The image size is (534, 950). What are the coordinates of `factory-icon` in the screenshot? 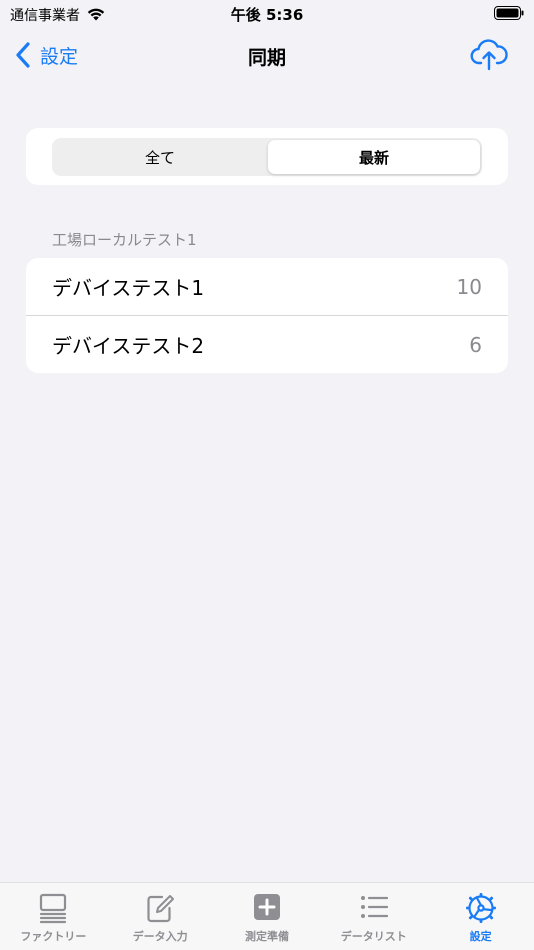 It's located at (53, 908).